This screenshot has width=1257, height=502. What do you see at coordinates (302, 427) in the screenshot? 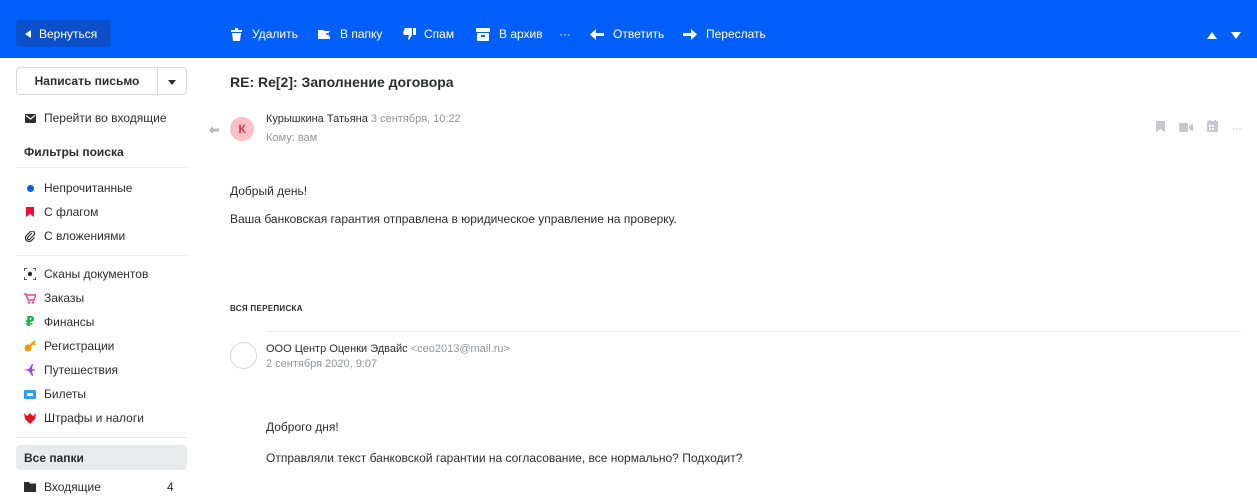
I see `thread-greeting: Доброго дня!` at bounding box center [302, 427].